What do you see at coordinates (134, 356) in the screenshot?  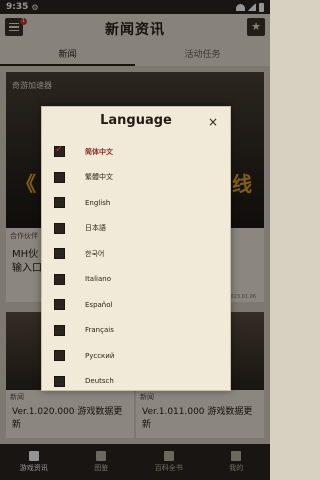 I see `language-option: Русский` at bounding box center [134, 356].